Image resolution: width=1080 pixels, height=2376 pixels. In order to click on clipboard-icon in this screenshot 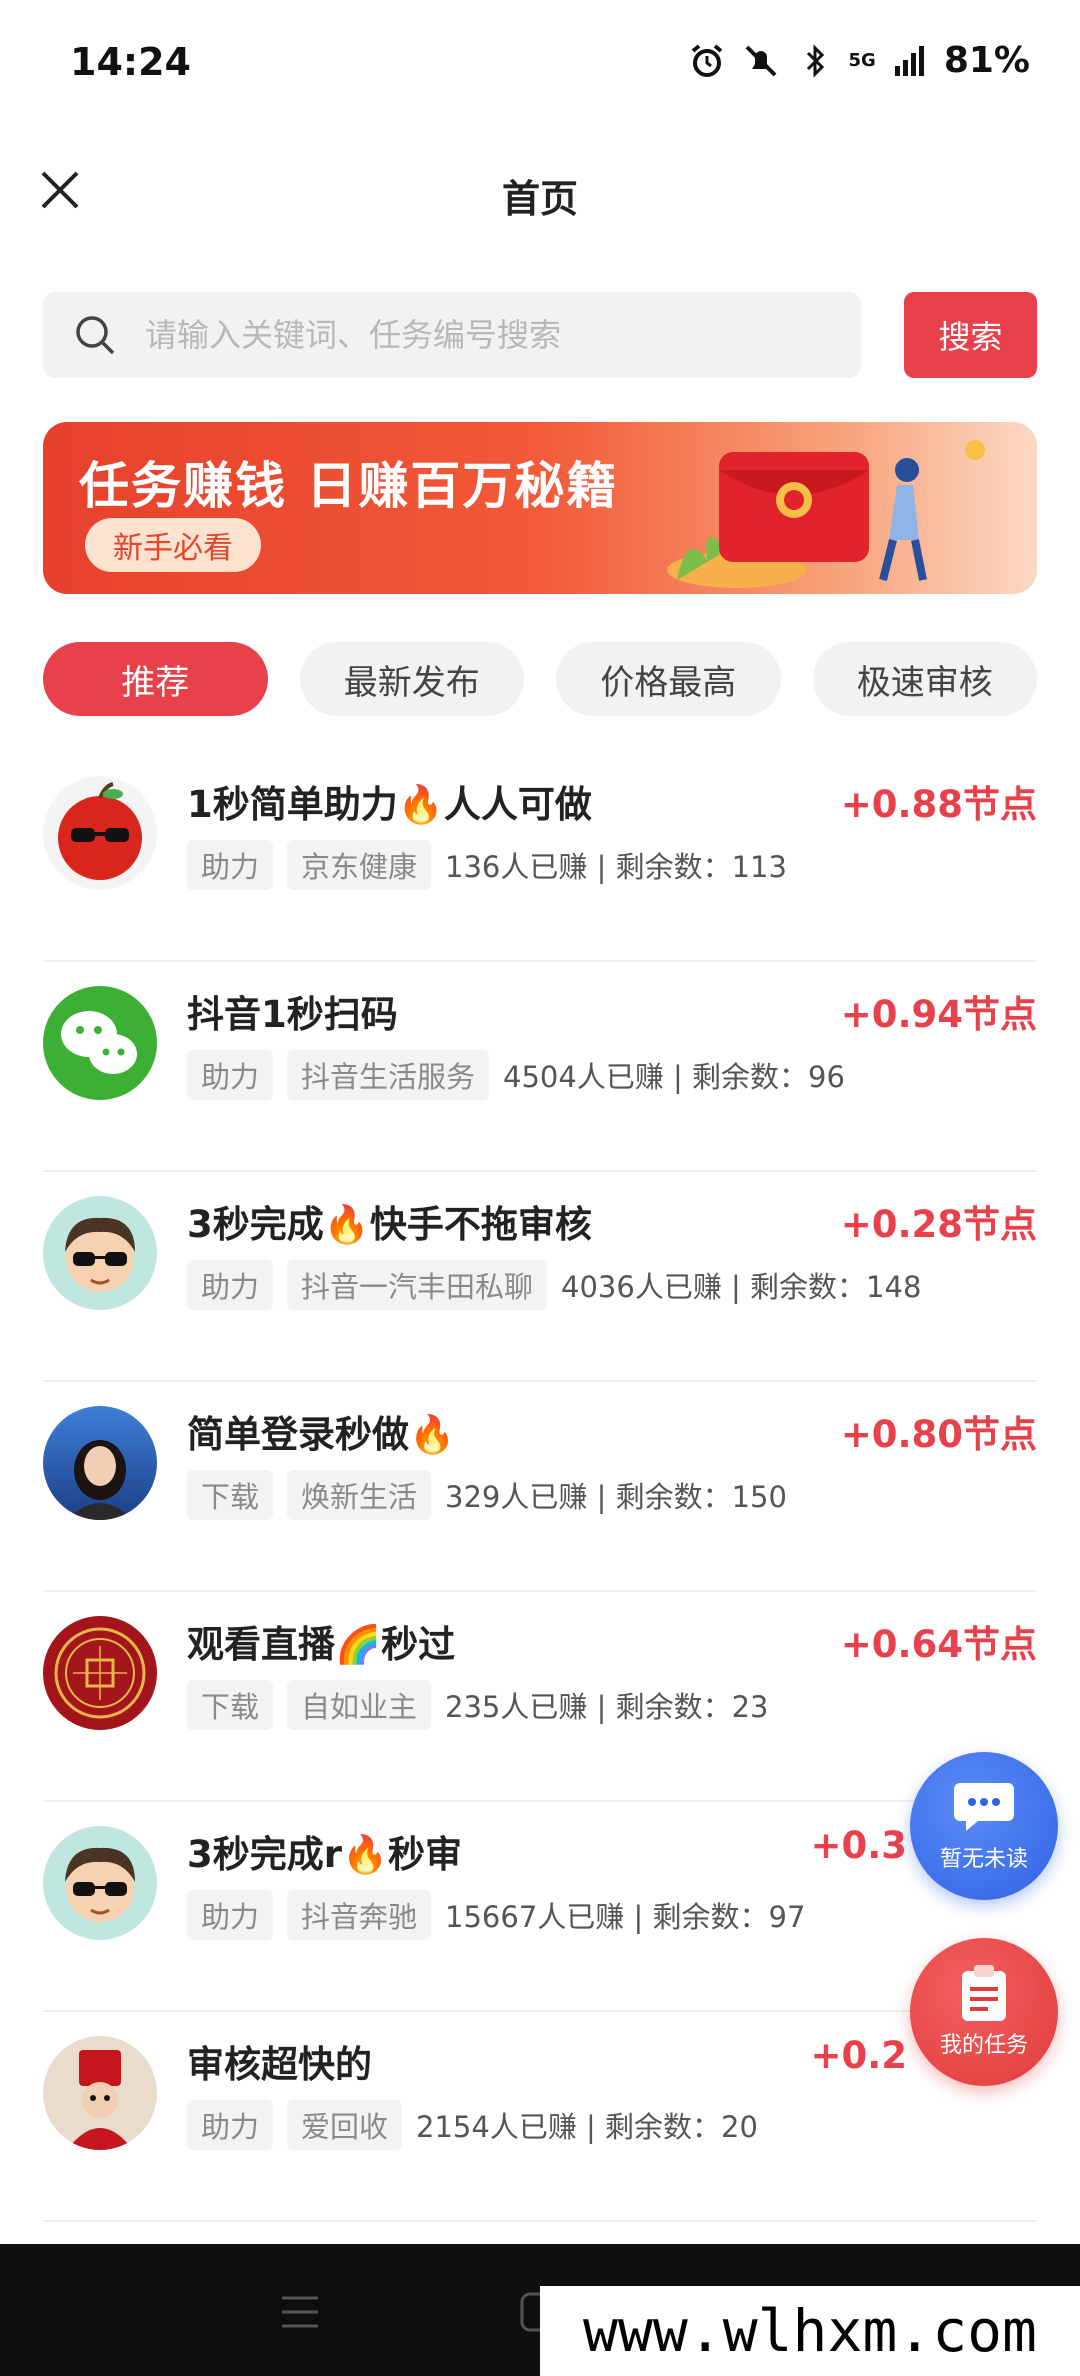, I will do `click(984, 1993)`.